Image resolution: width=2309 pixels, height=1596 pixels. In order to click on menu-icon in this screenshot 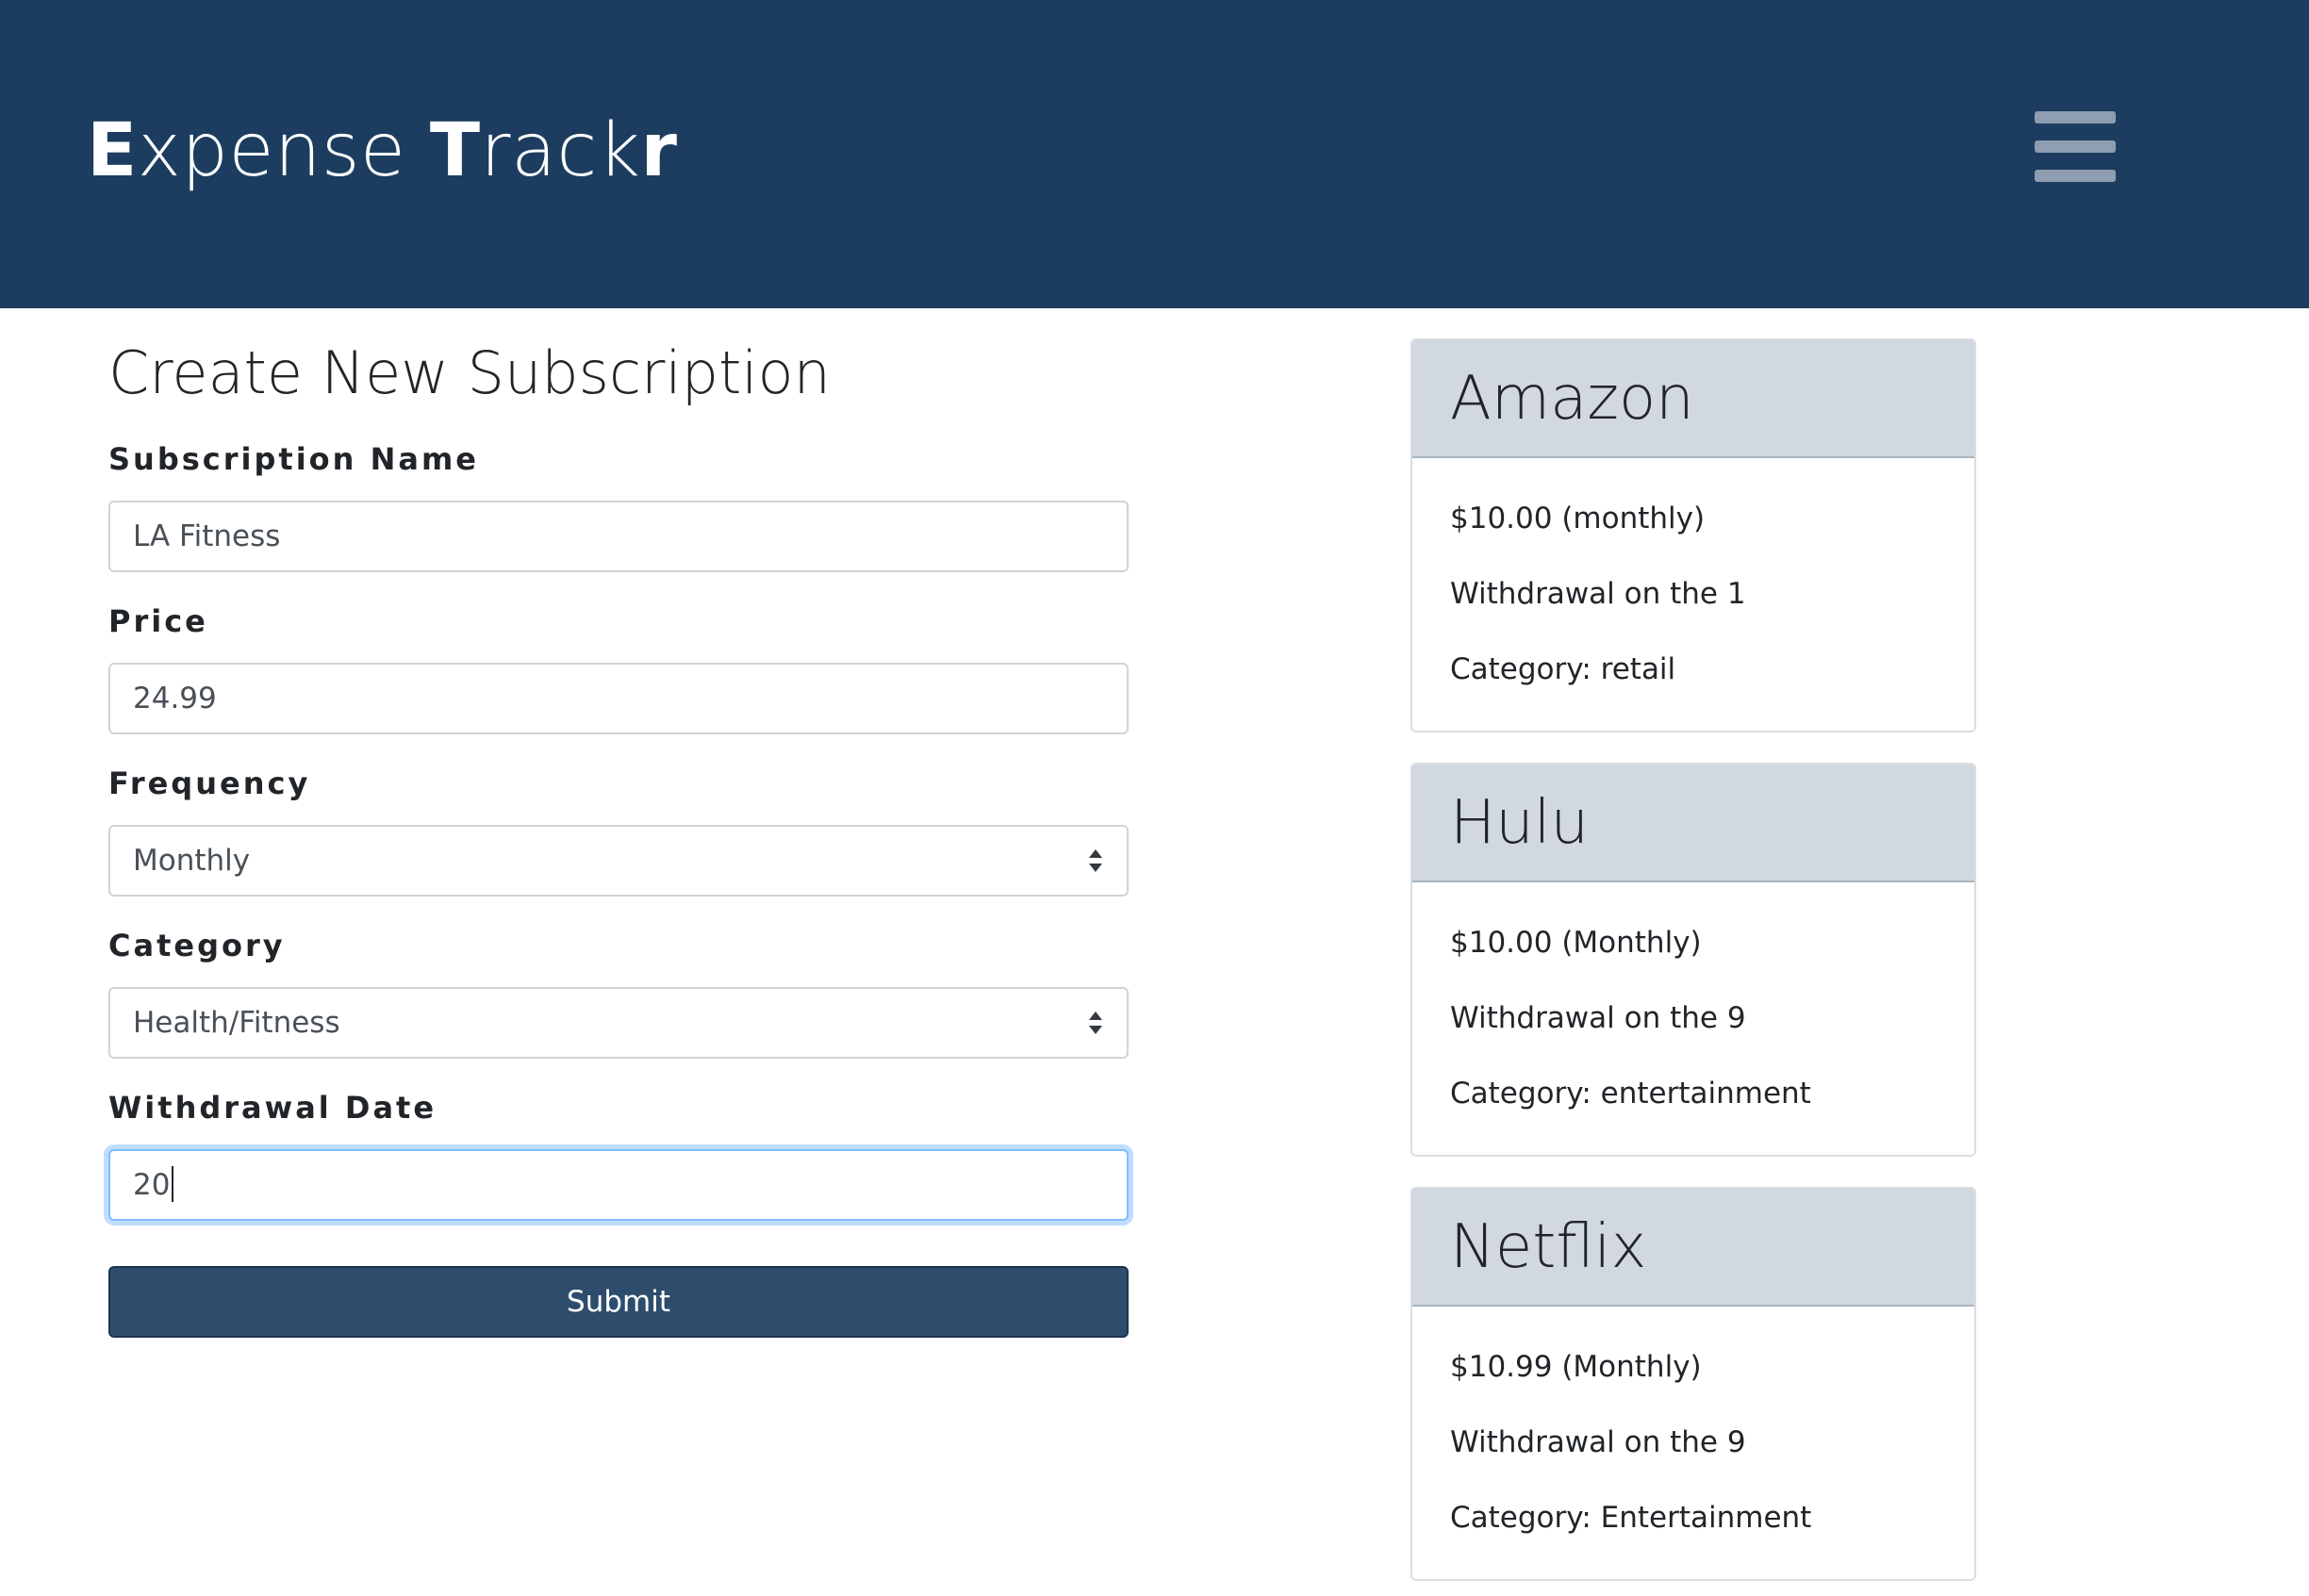, I will do `click(2076, 146)`.